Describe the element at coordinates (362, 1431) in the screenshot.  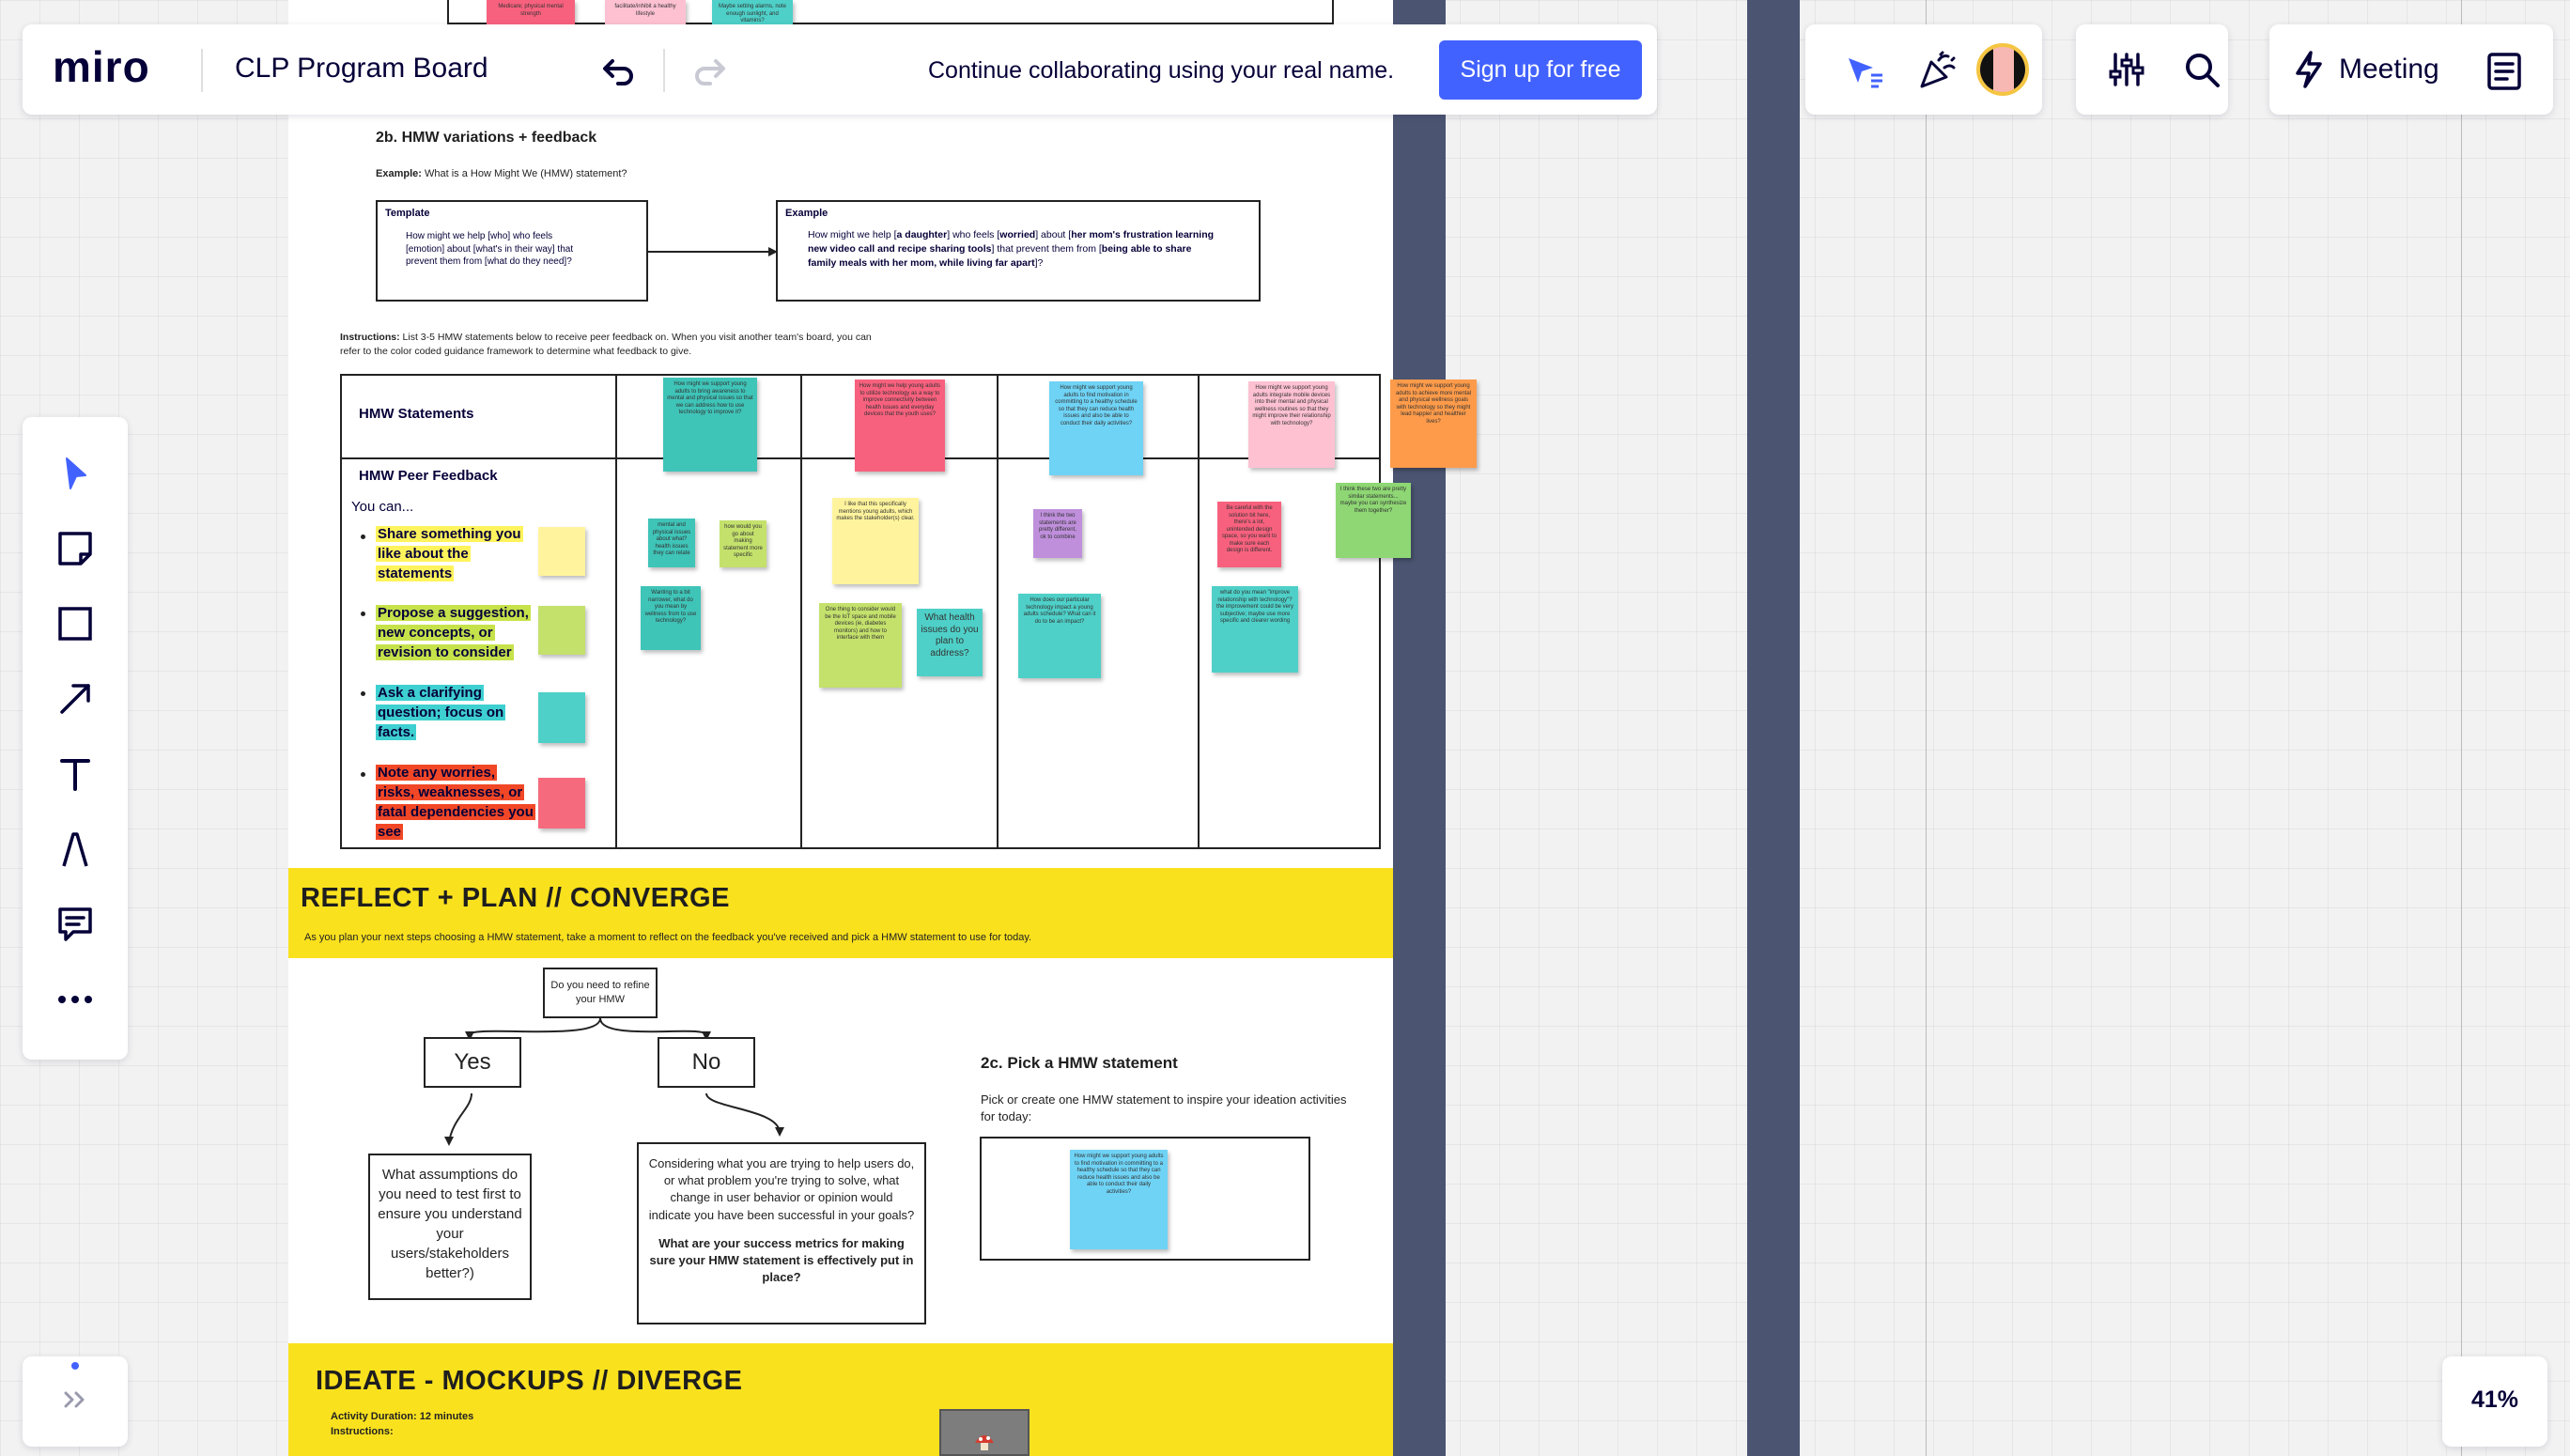
I see `ideate-instructions: Instructions:` at that location.